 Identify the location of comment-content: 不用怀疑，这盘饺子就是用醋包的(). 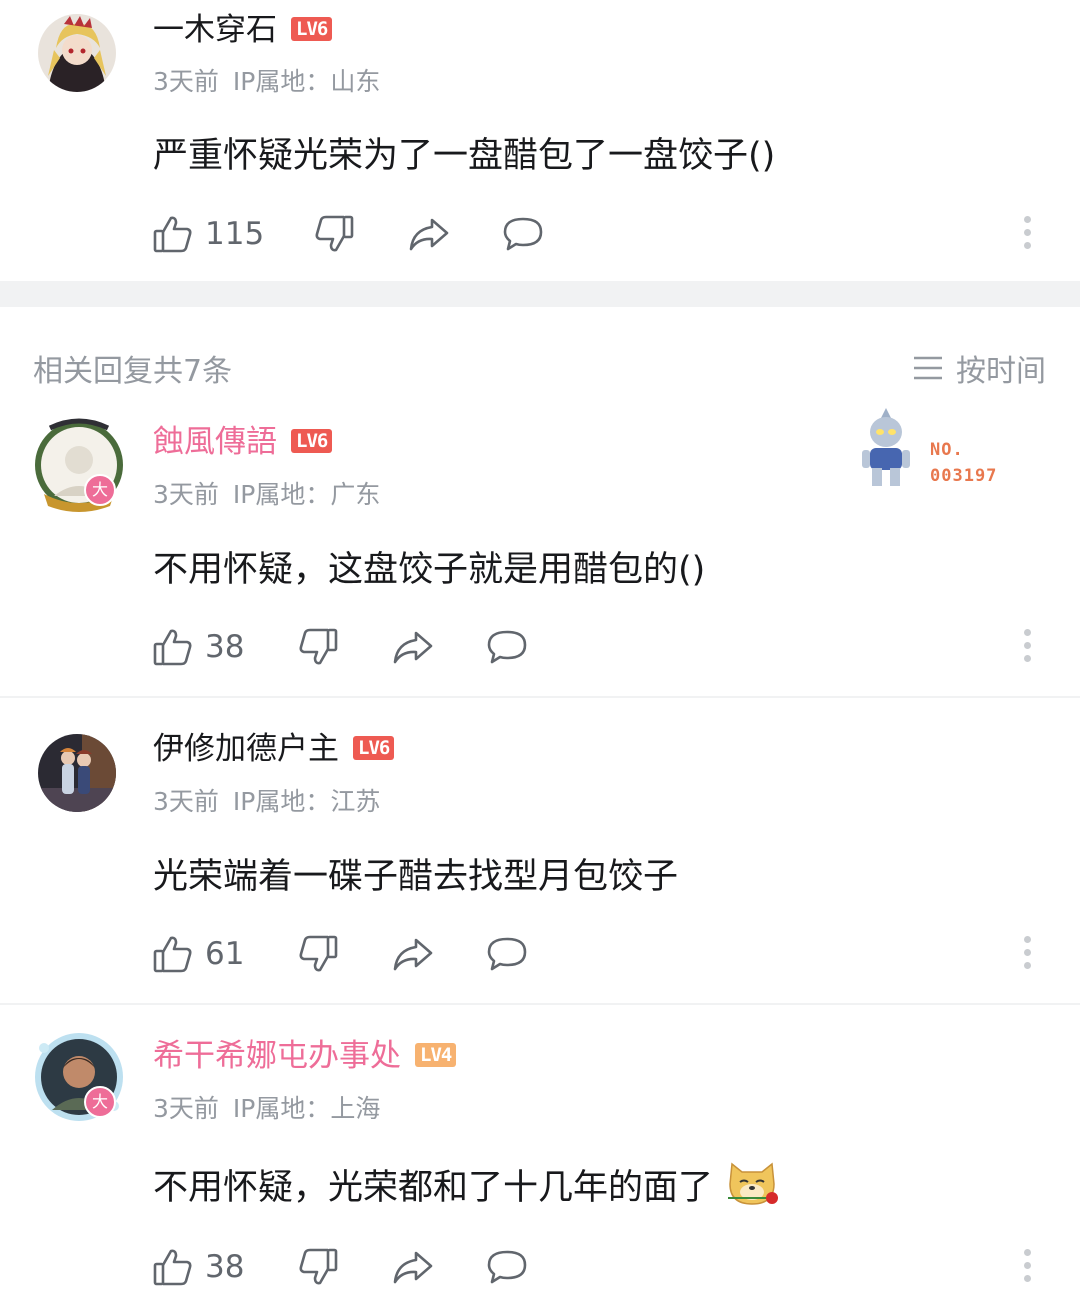
(429, 570).